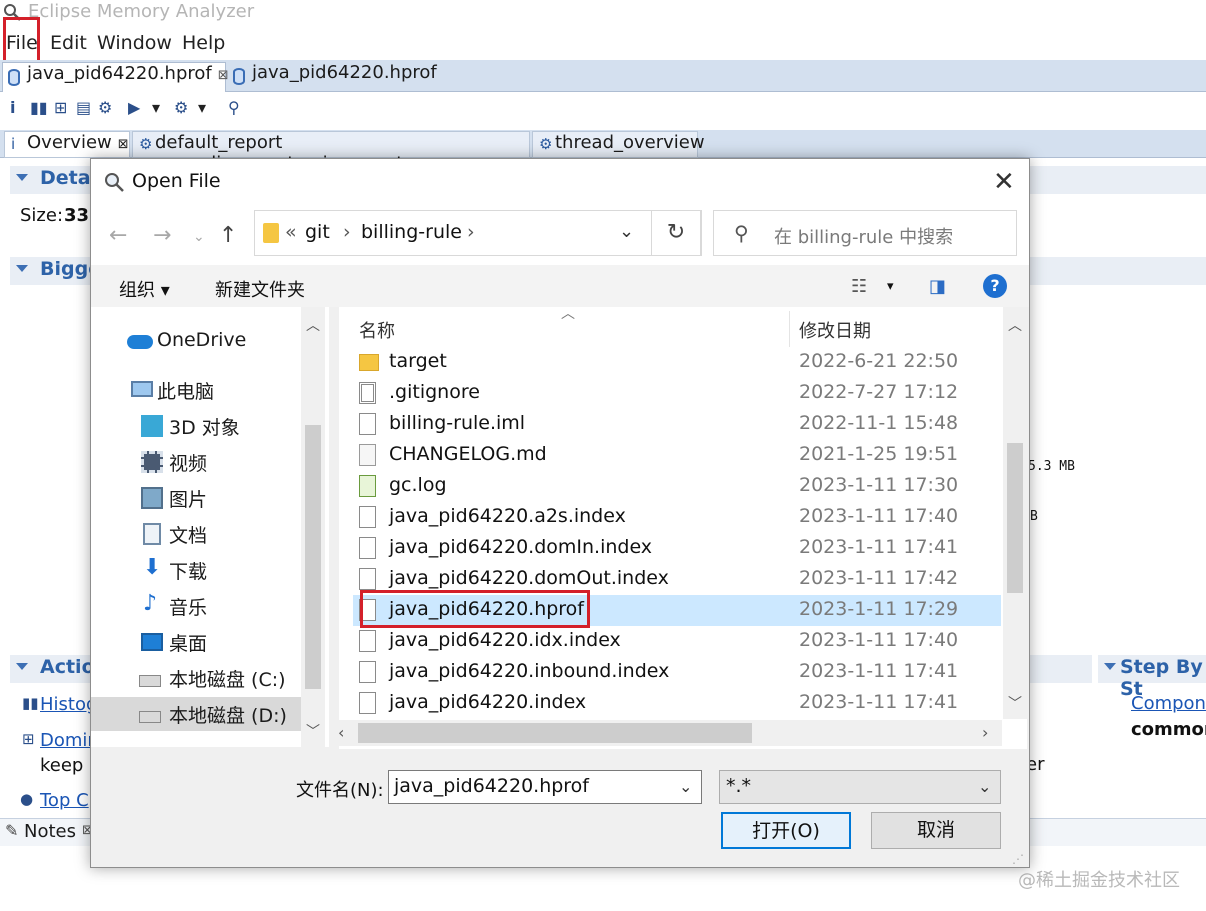 The image size is (1206, 911). What do you see at coordinates (677, 455) in the screenshot?
I see `file-row: CHANGELOG.md 2021-1-25 19:51` at bounding box center [677, 455].